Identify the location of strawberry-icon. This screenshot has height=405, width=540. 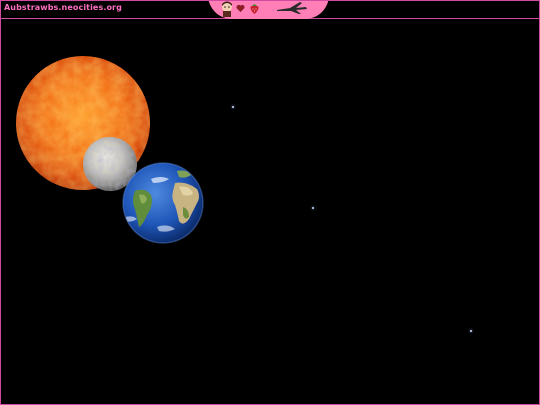
(254, 9).